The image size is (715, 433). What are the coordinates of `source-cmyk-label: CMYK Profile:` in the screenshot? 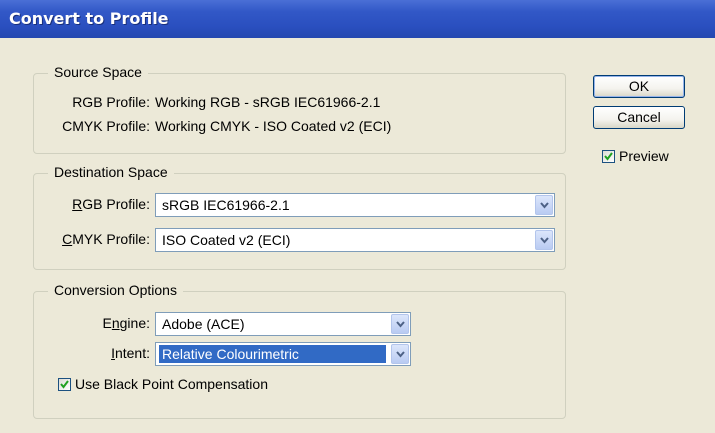 It's located at (106, 126).